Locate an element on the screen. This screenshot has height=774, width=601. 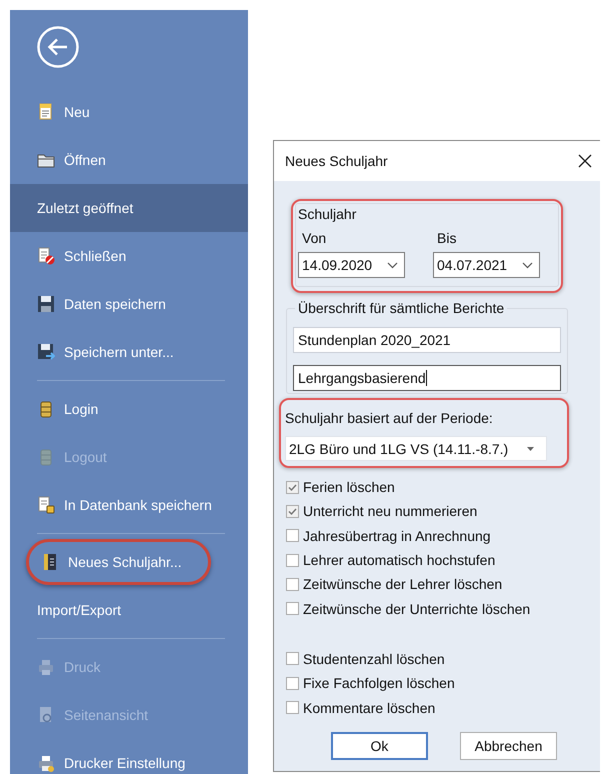
menu-item: Neu is located at coordinates (63, 112).